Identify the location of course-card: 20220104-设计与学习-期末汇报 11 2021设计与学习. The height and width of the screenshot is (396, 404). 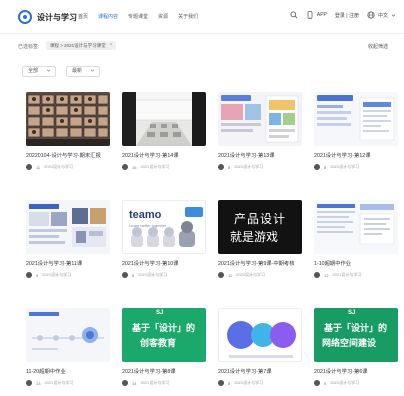
(68, 131).